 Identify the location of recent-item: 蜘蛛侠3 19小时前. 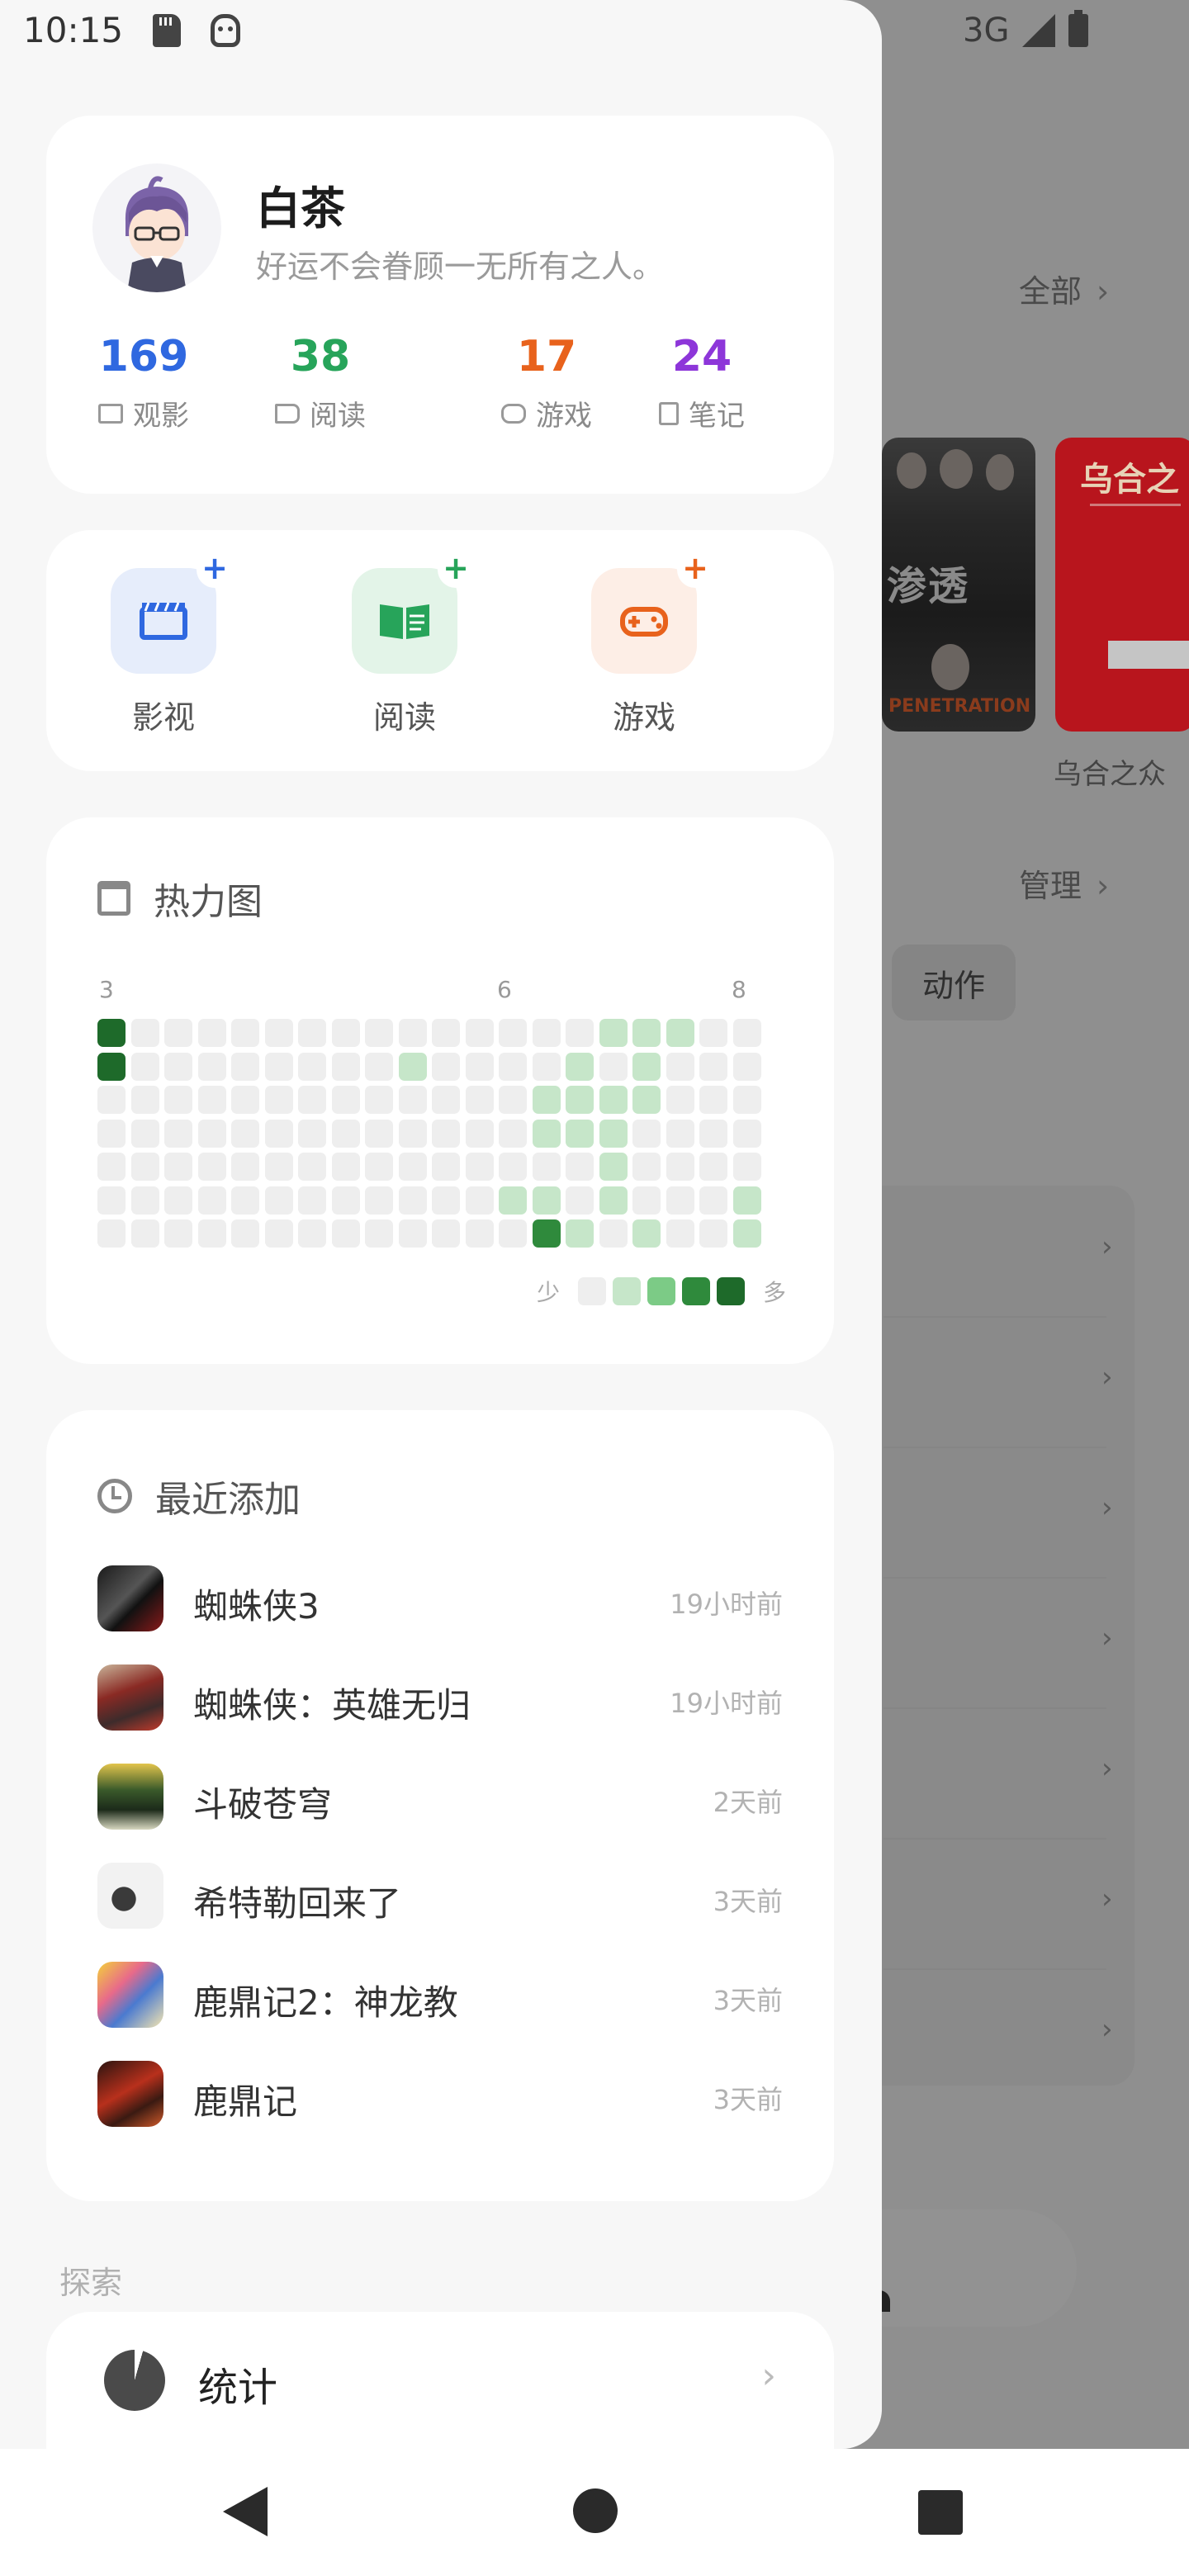
(440, 1598).